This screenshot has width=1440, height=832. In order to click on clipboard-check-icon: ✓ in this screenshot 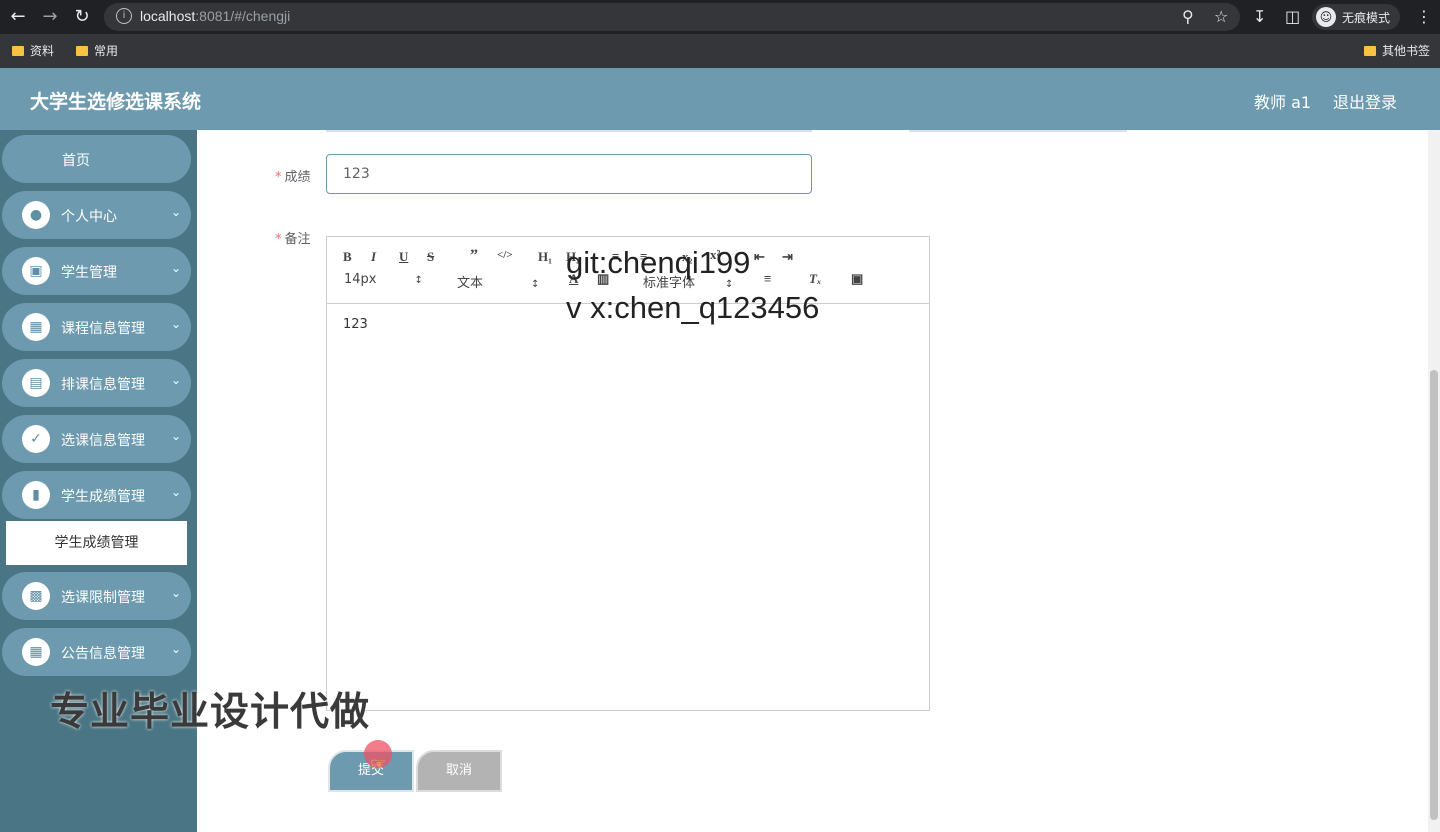, I will do `click(36, 439)`.